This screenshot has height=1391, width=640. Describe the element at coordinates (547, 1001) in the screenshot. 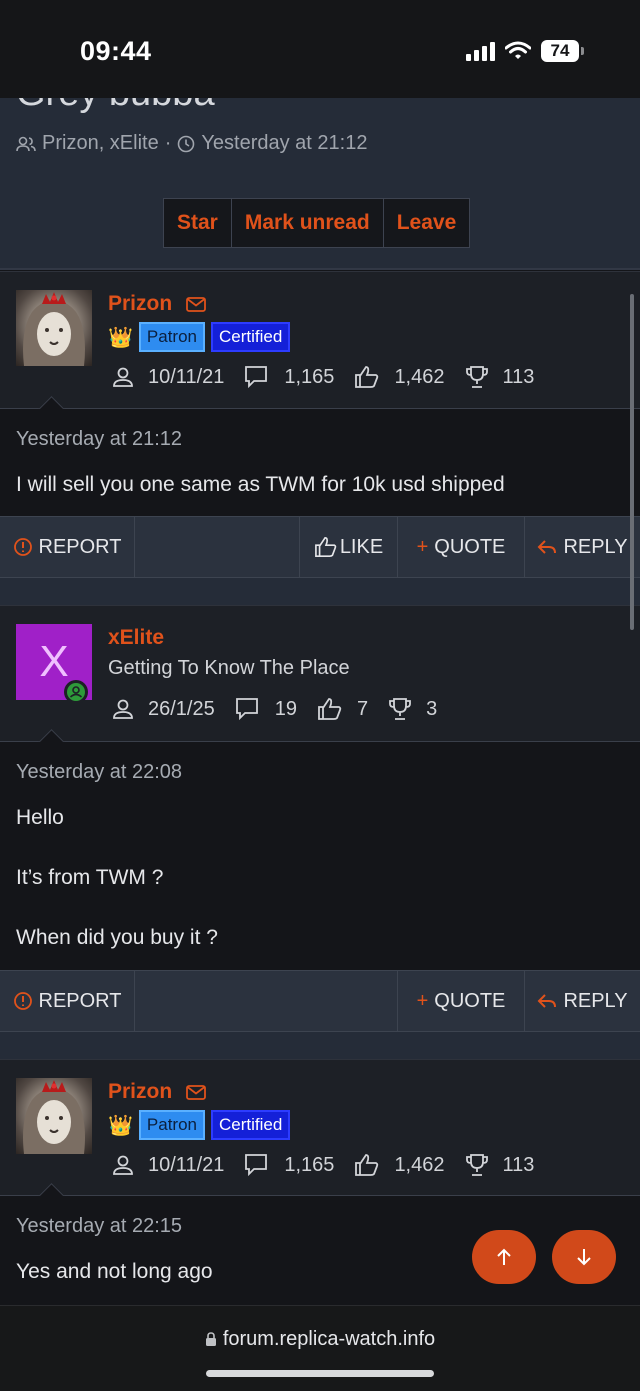

I see `reply-icon` at that location.